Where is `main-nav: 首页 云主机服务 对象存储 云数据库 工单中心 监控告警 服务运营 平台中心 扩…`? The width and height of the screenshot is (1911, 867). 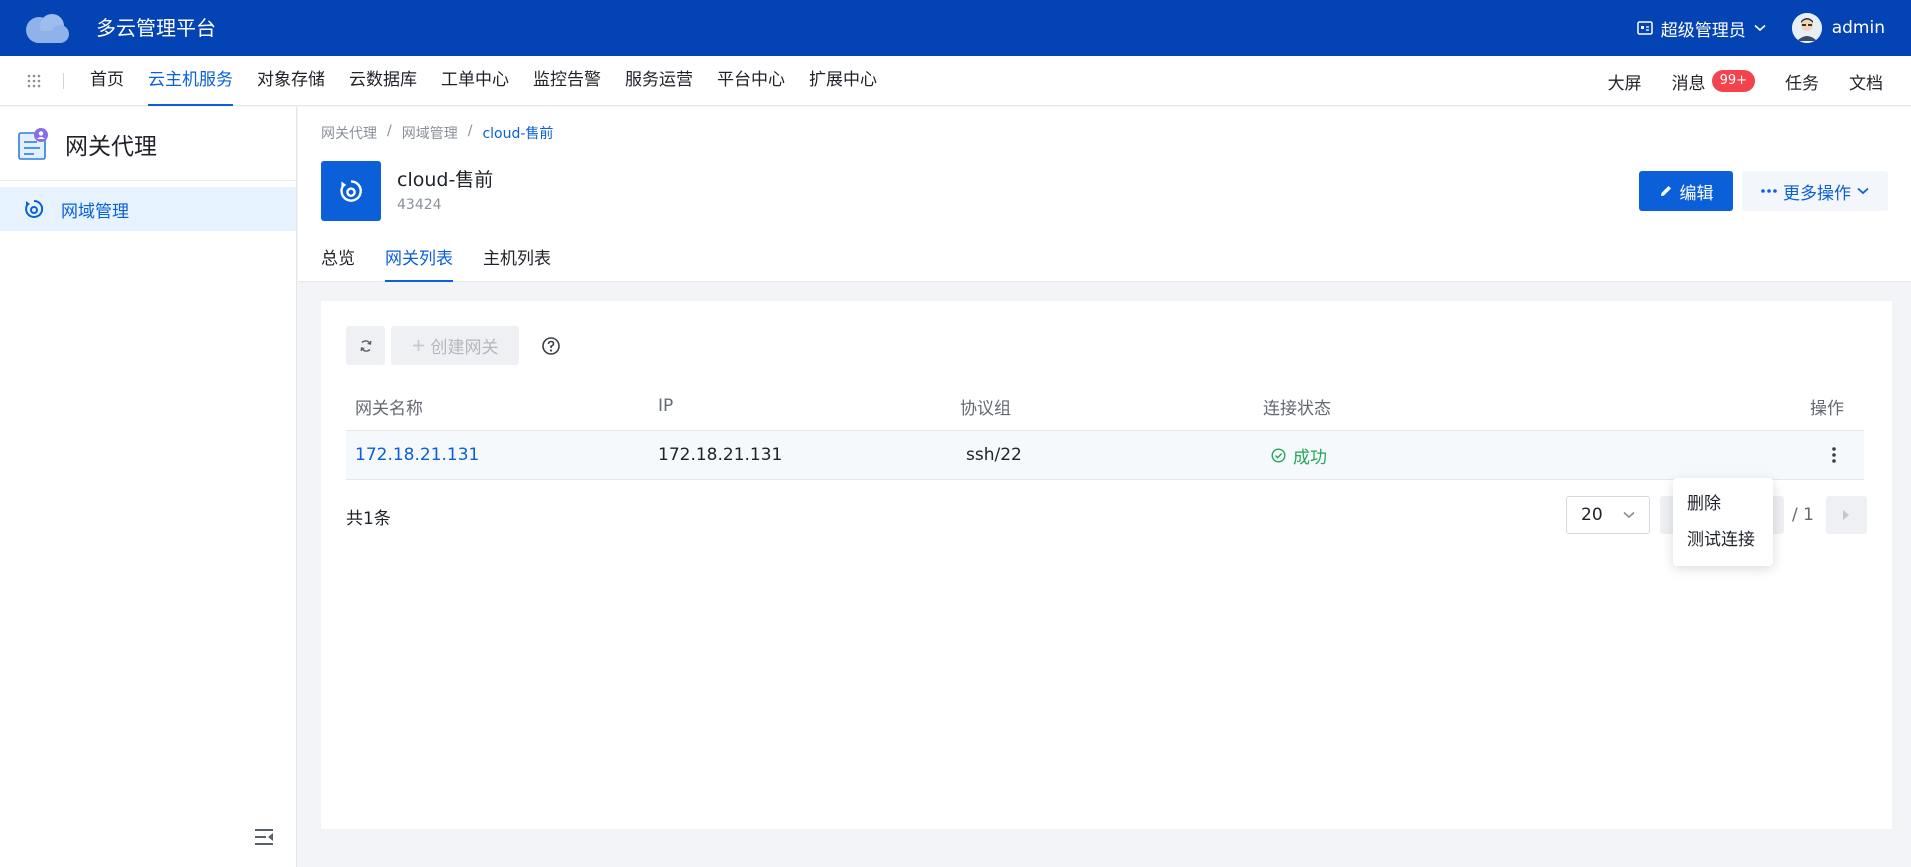
main-nav: 首页 云主机服务 对象存储 云数据库 工单中心 监控告警 服务运营 平台中心 扩… is located at coordinates (955, 81).